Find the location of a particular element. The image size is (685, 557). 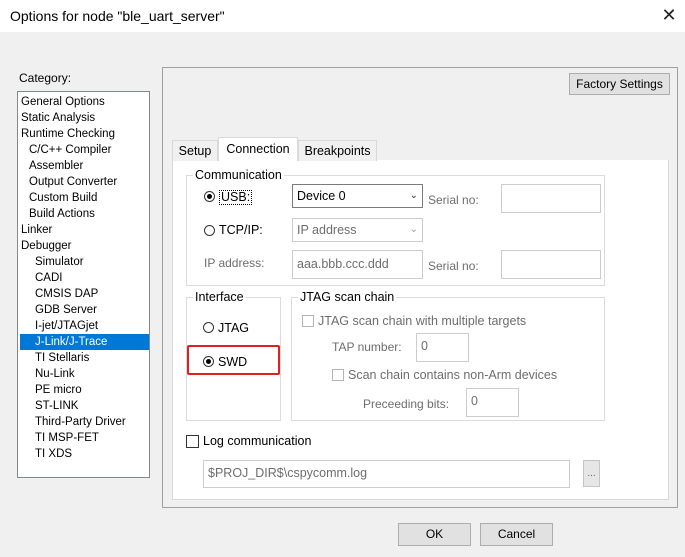

tcpip-label: TCP/IP: is located at coordinates (241, 230).